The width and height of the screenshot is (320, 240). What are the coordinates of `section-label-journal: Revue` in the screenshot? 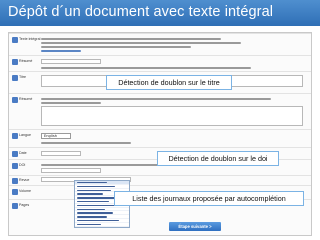 It's located at (24, 180).